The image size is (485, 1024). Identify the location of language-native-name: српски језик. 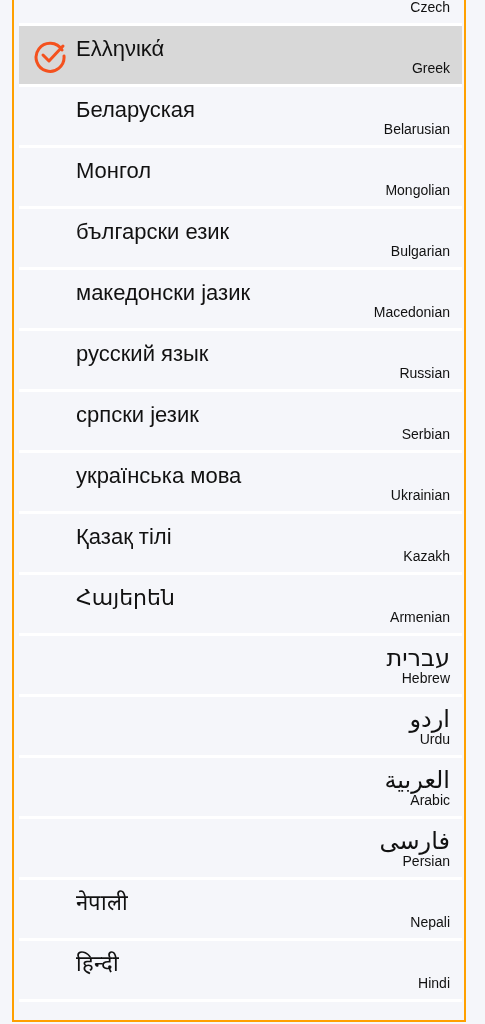
(137, 415).